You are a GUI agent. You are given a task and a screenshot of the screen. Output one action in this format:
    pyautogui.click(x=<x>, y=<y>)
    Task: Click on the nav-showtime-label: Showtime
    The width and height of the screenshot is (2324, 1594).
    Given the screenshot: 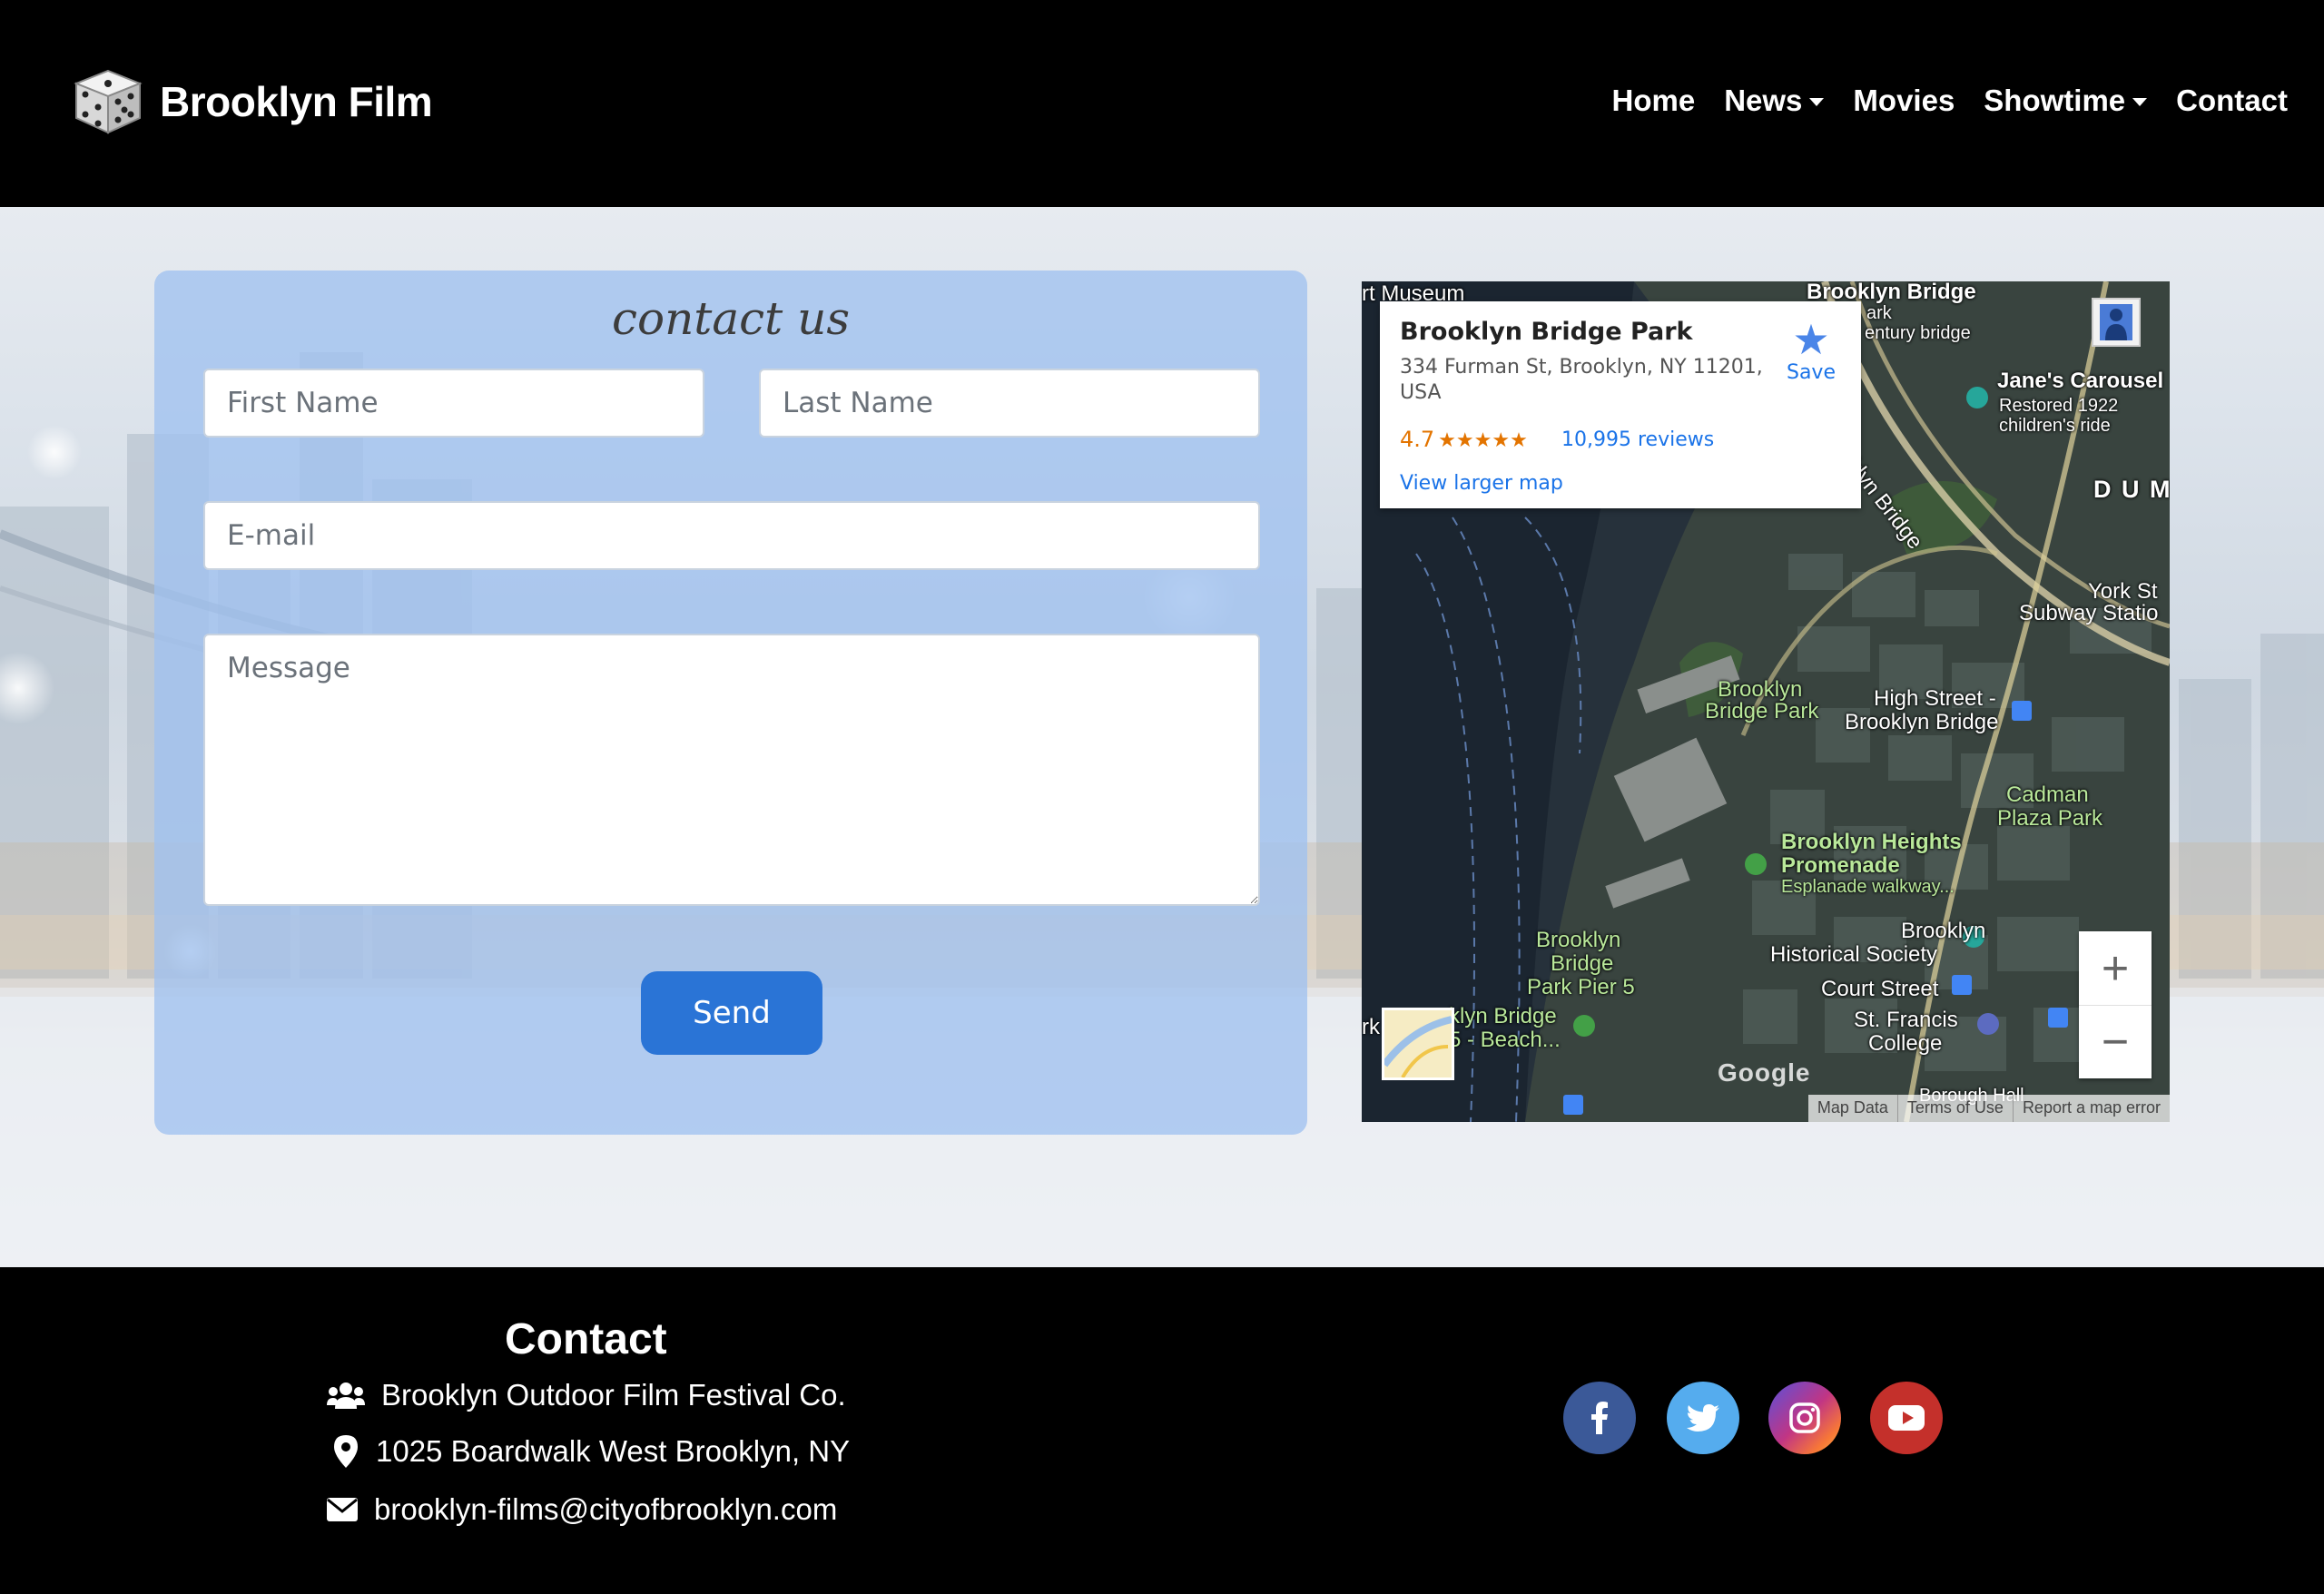 What is the action you would take?
    pyautogui.click(x=2055, y=101)
    